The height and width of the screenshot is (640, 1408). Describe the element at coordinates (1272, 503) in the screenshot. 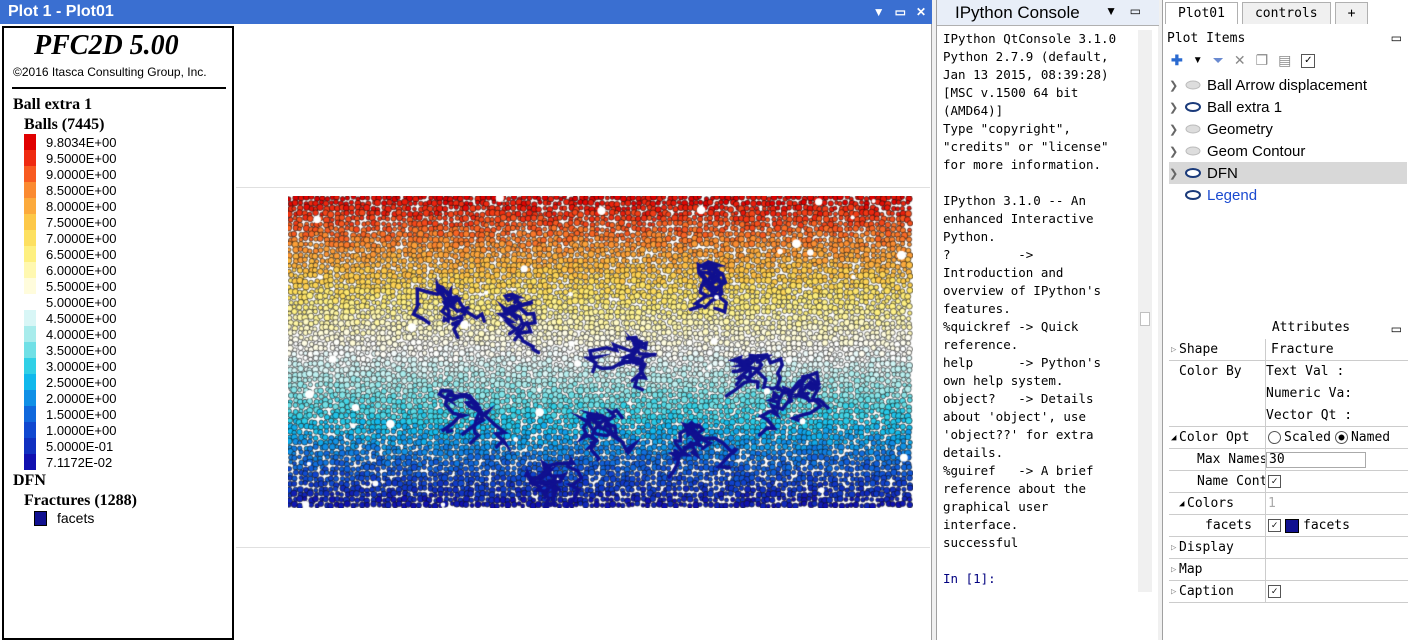

I see `colors-count-spinbox: 1` at that location.